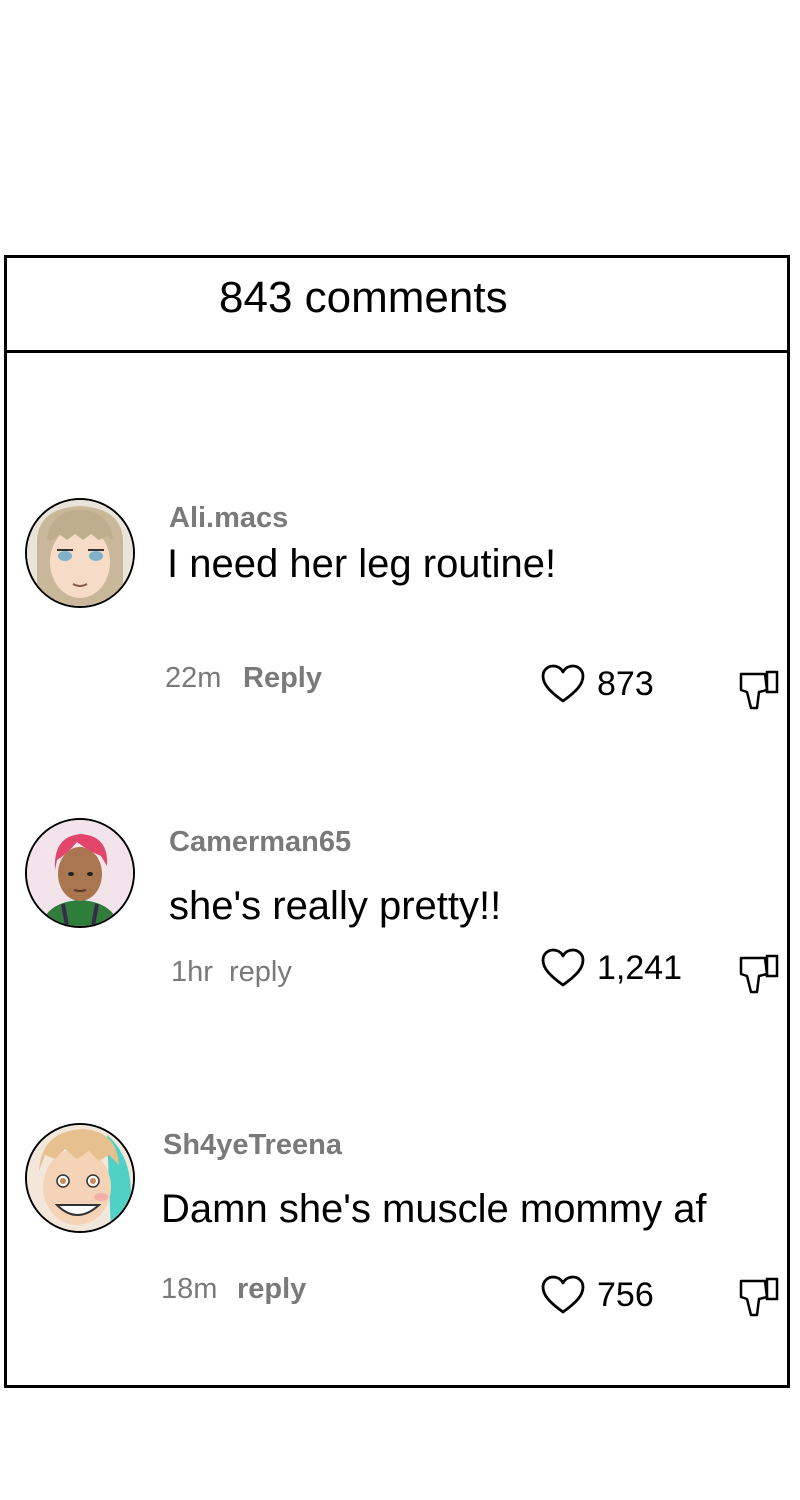 This screenshot has width=800, height=1500. I want to click on like-count: 873, so click(625, 683).